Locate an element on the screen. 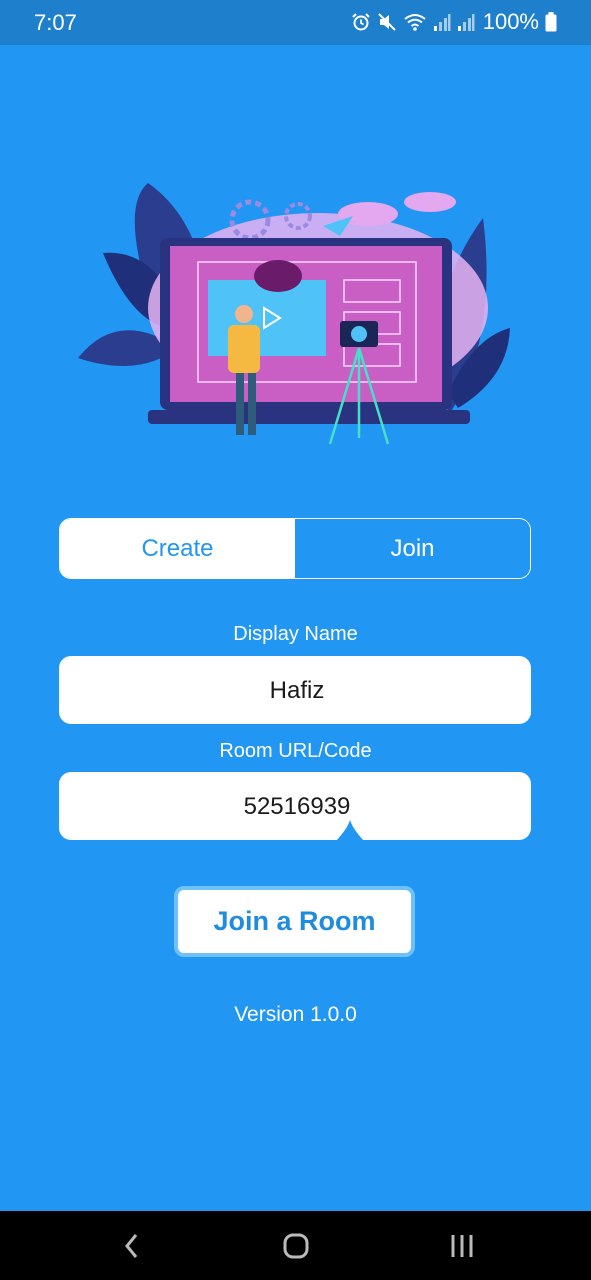 This screenshot has width=591, height=1280. recents-button is located at coordinates (462, 1245).